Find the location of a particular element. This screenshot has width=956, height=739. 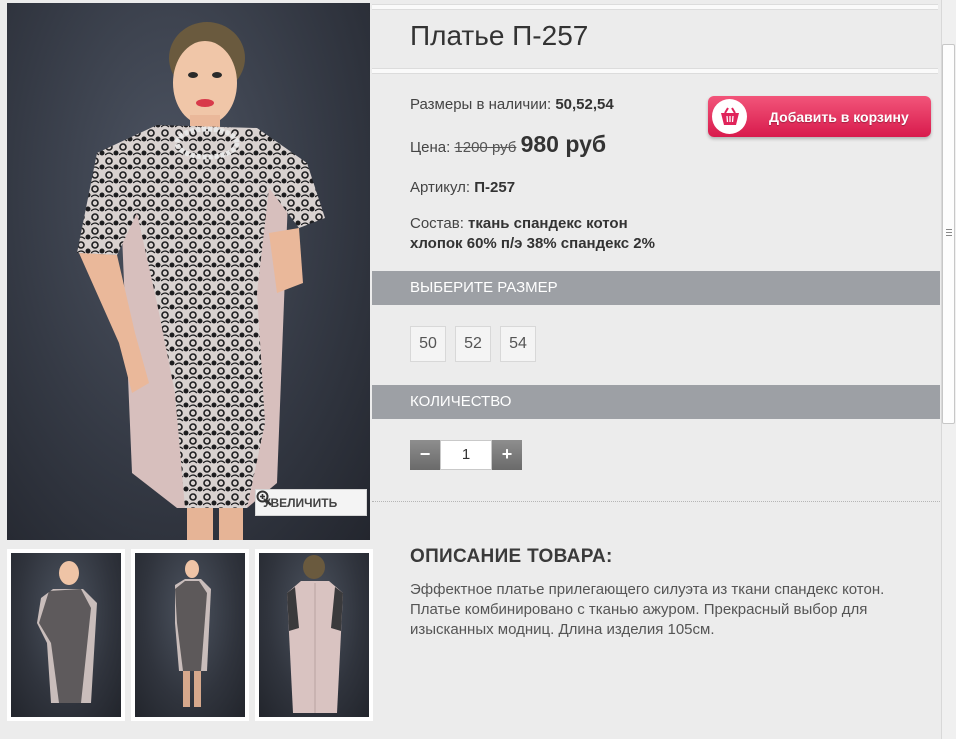

decrease-quantity-button: − is located at coordinates (425, 455).